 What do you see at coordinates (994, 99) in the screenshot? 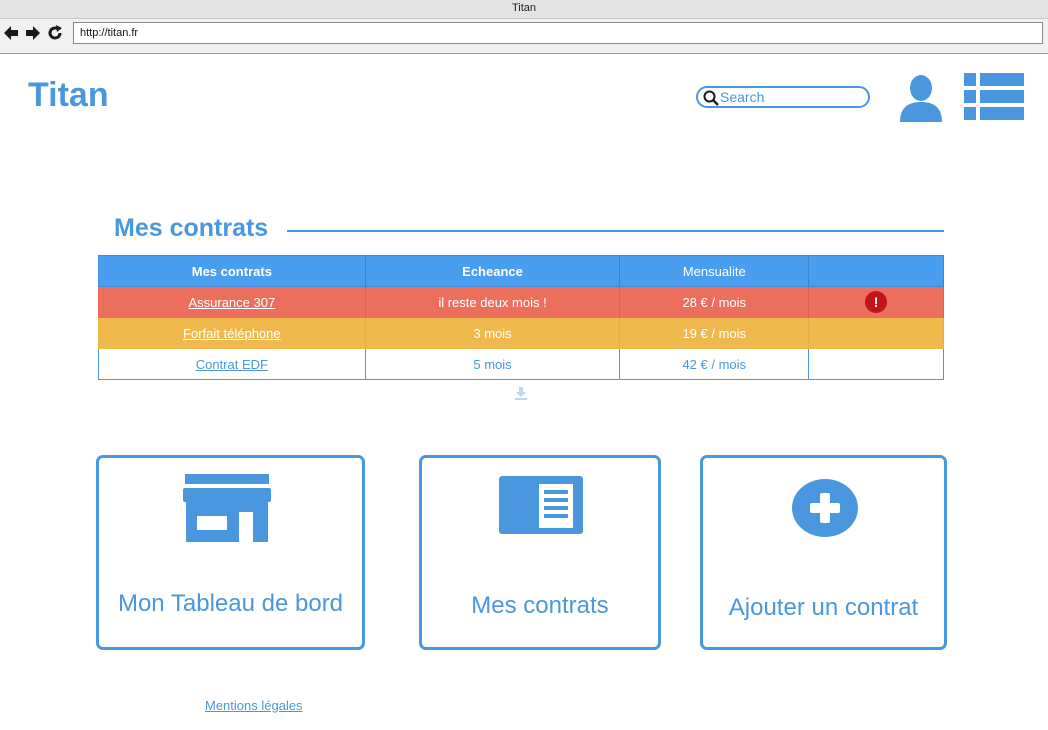
I see `list-menu-icon` at bounding box center [994, 99].